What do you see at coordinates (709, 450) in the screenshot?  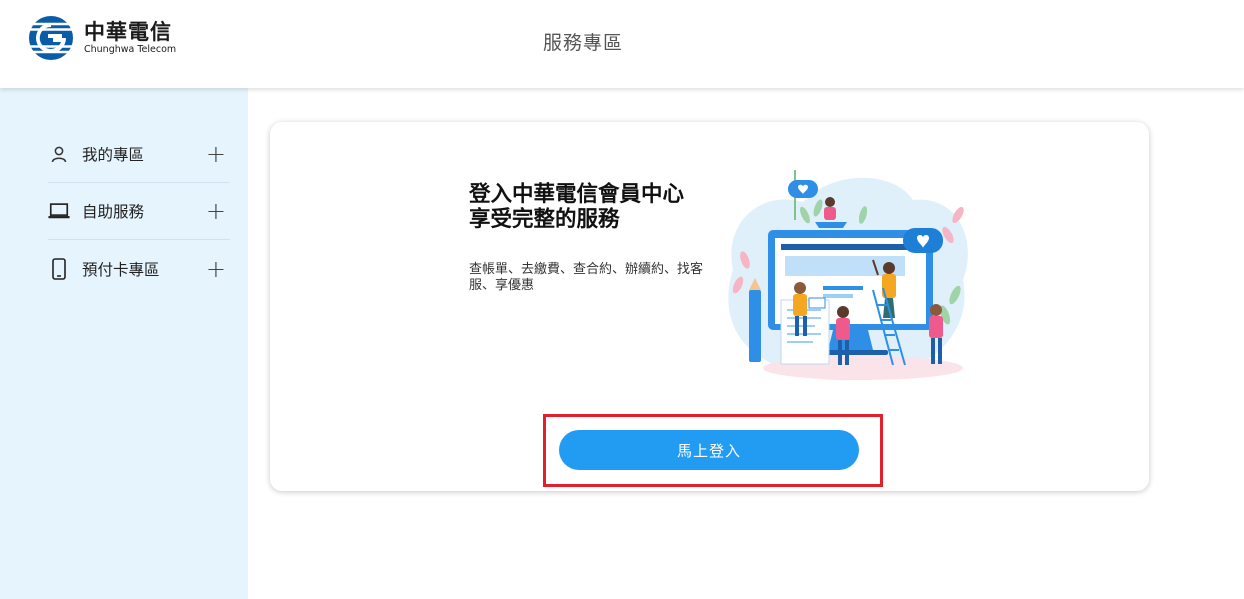 I see `login-now-button: 馬上登入` at bounding box center [709, 450].